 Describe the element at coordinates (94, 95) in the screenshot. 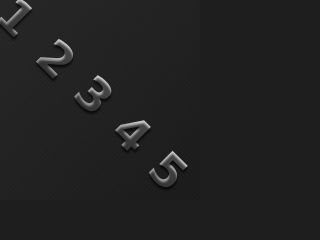

I see `digit-three: 3` at that location.